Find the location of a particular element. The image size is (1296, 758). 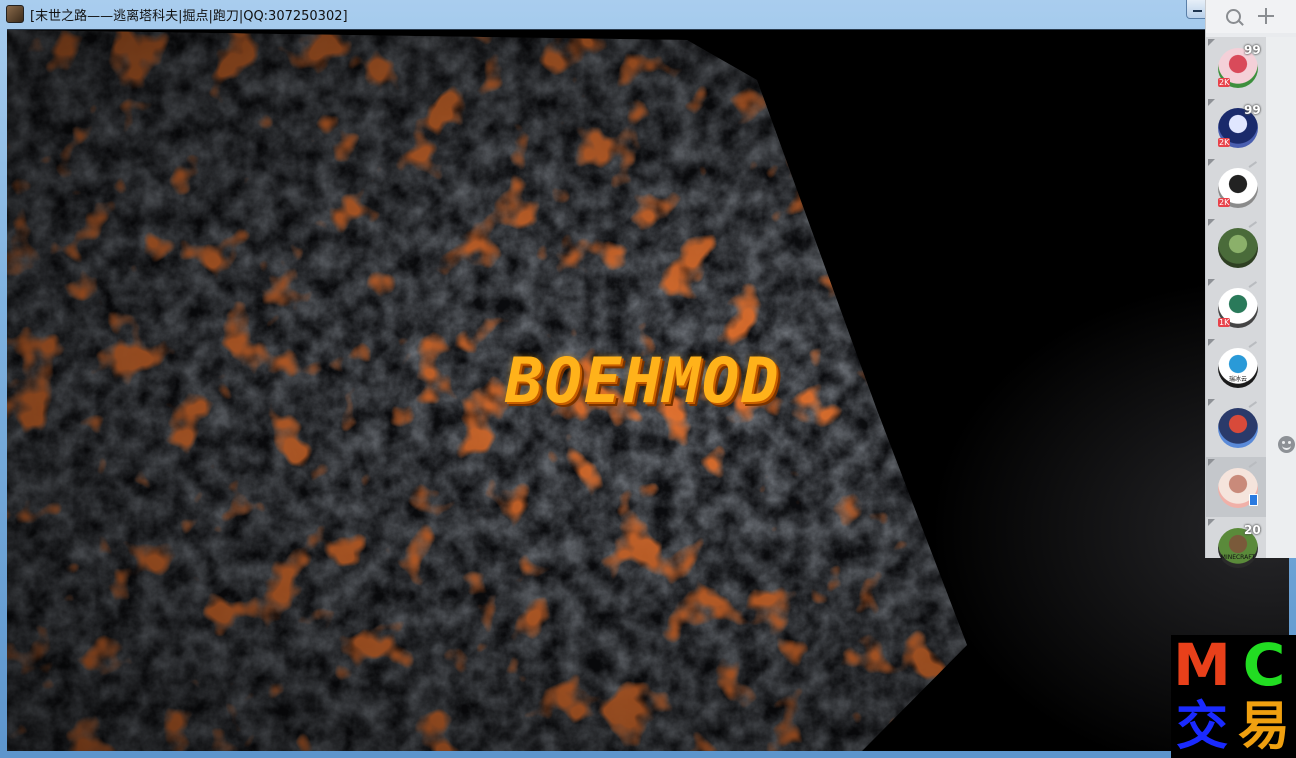

window-title: [末世之路——逃离塔科夫|掘点|跑刀|QQ:307250302] is located at coordinates (189, 16).